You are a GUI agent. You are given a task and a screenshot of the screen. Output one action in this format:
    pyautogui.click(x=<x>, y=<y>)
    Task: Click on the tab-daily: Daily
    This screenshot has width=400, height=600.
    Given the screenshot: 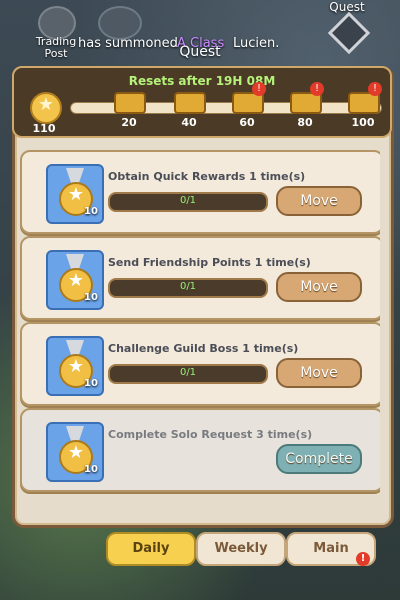 What is the action you would take?
    pyautogui.click(x=151, y=549)
    